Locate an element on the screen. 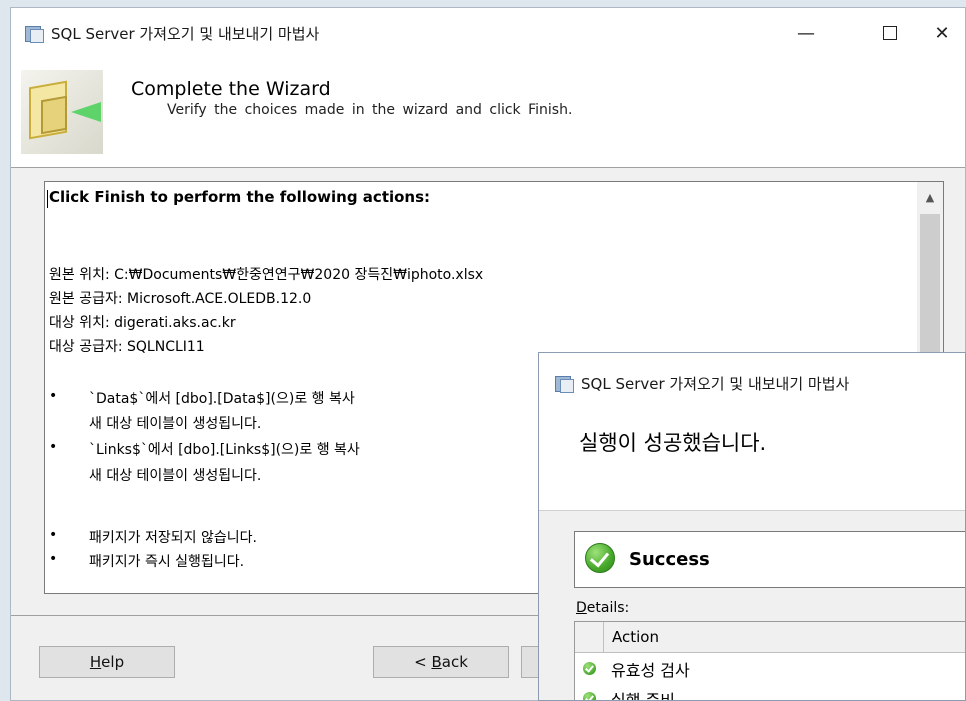  grid-corner is located at coordinates (589, 637).